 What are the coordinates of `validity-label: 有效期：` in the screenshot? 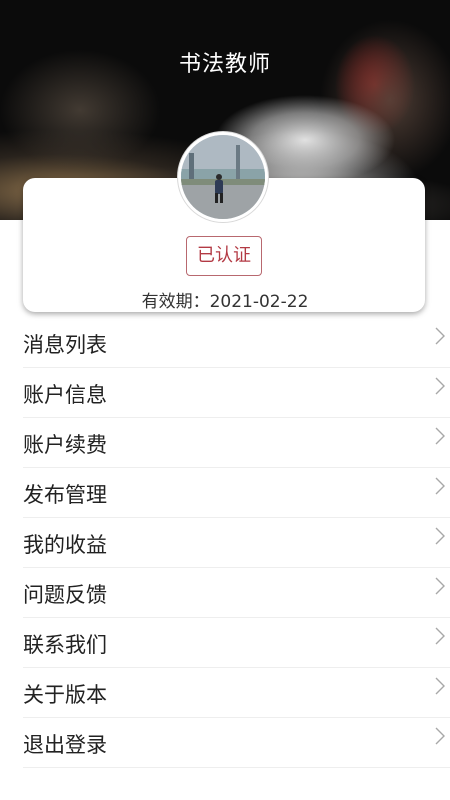 It's located at (175, 302).